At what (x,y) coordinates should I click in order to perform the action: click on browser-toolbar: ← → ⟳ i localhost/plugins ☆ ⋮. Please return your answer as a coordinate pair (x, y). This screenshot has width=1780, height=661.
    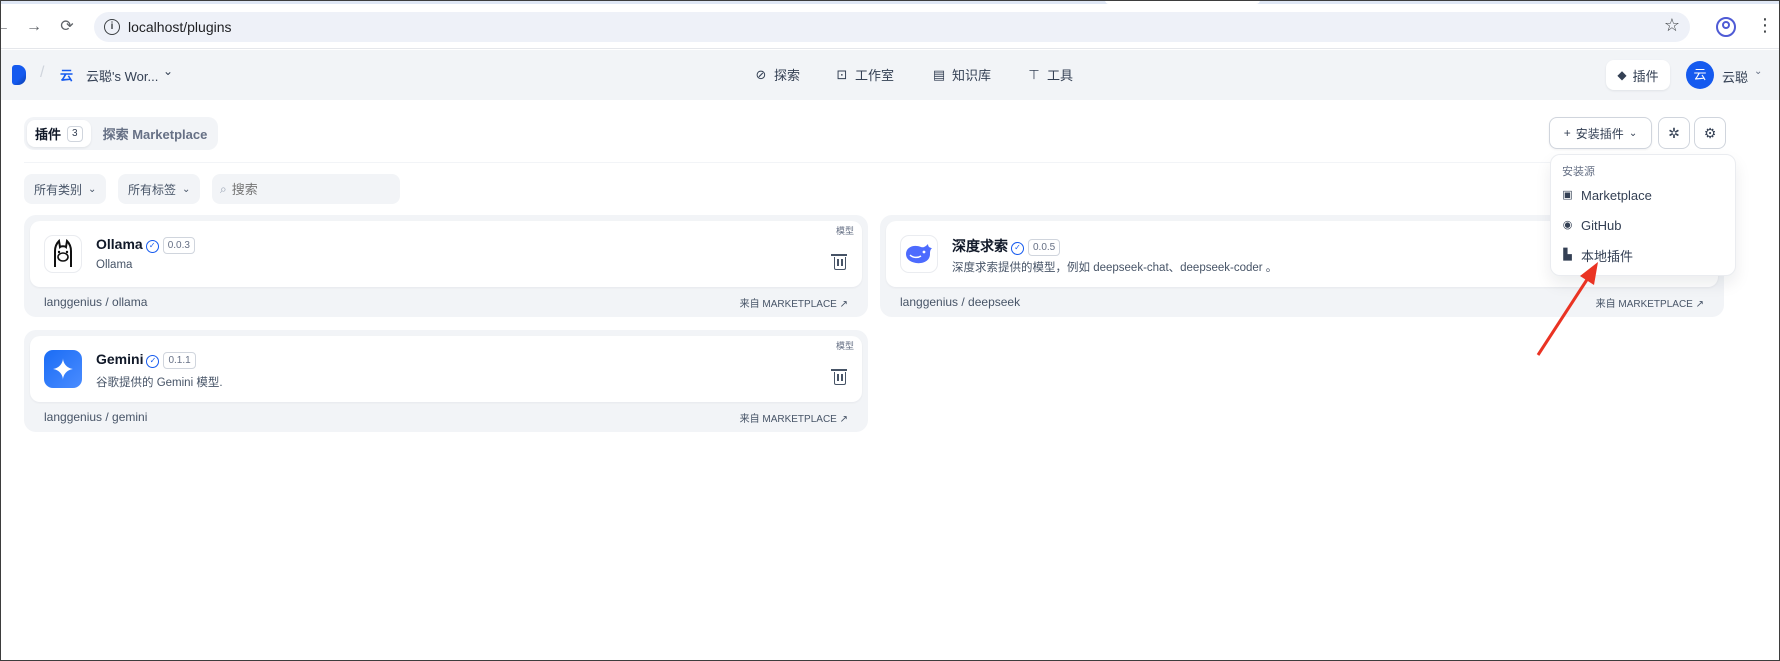
    Looking at the image, I should click on (890, 26).